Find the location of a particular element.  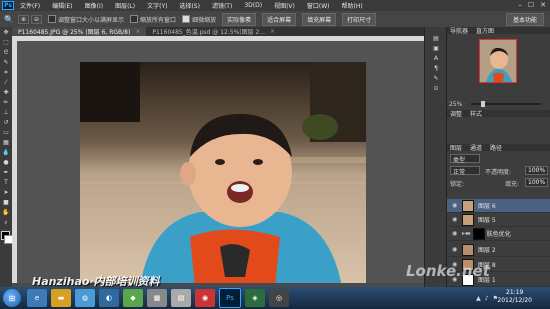

tab-document-1: P1160485.JPG @ 25% (图层 6, RGB/8) × is located at coordinates (79, 31).